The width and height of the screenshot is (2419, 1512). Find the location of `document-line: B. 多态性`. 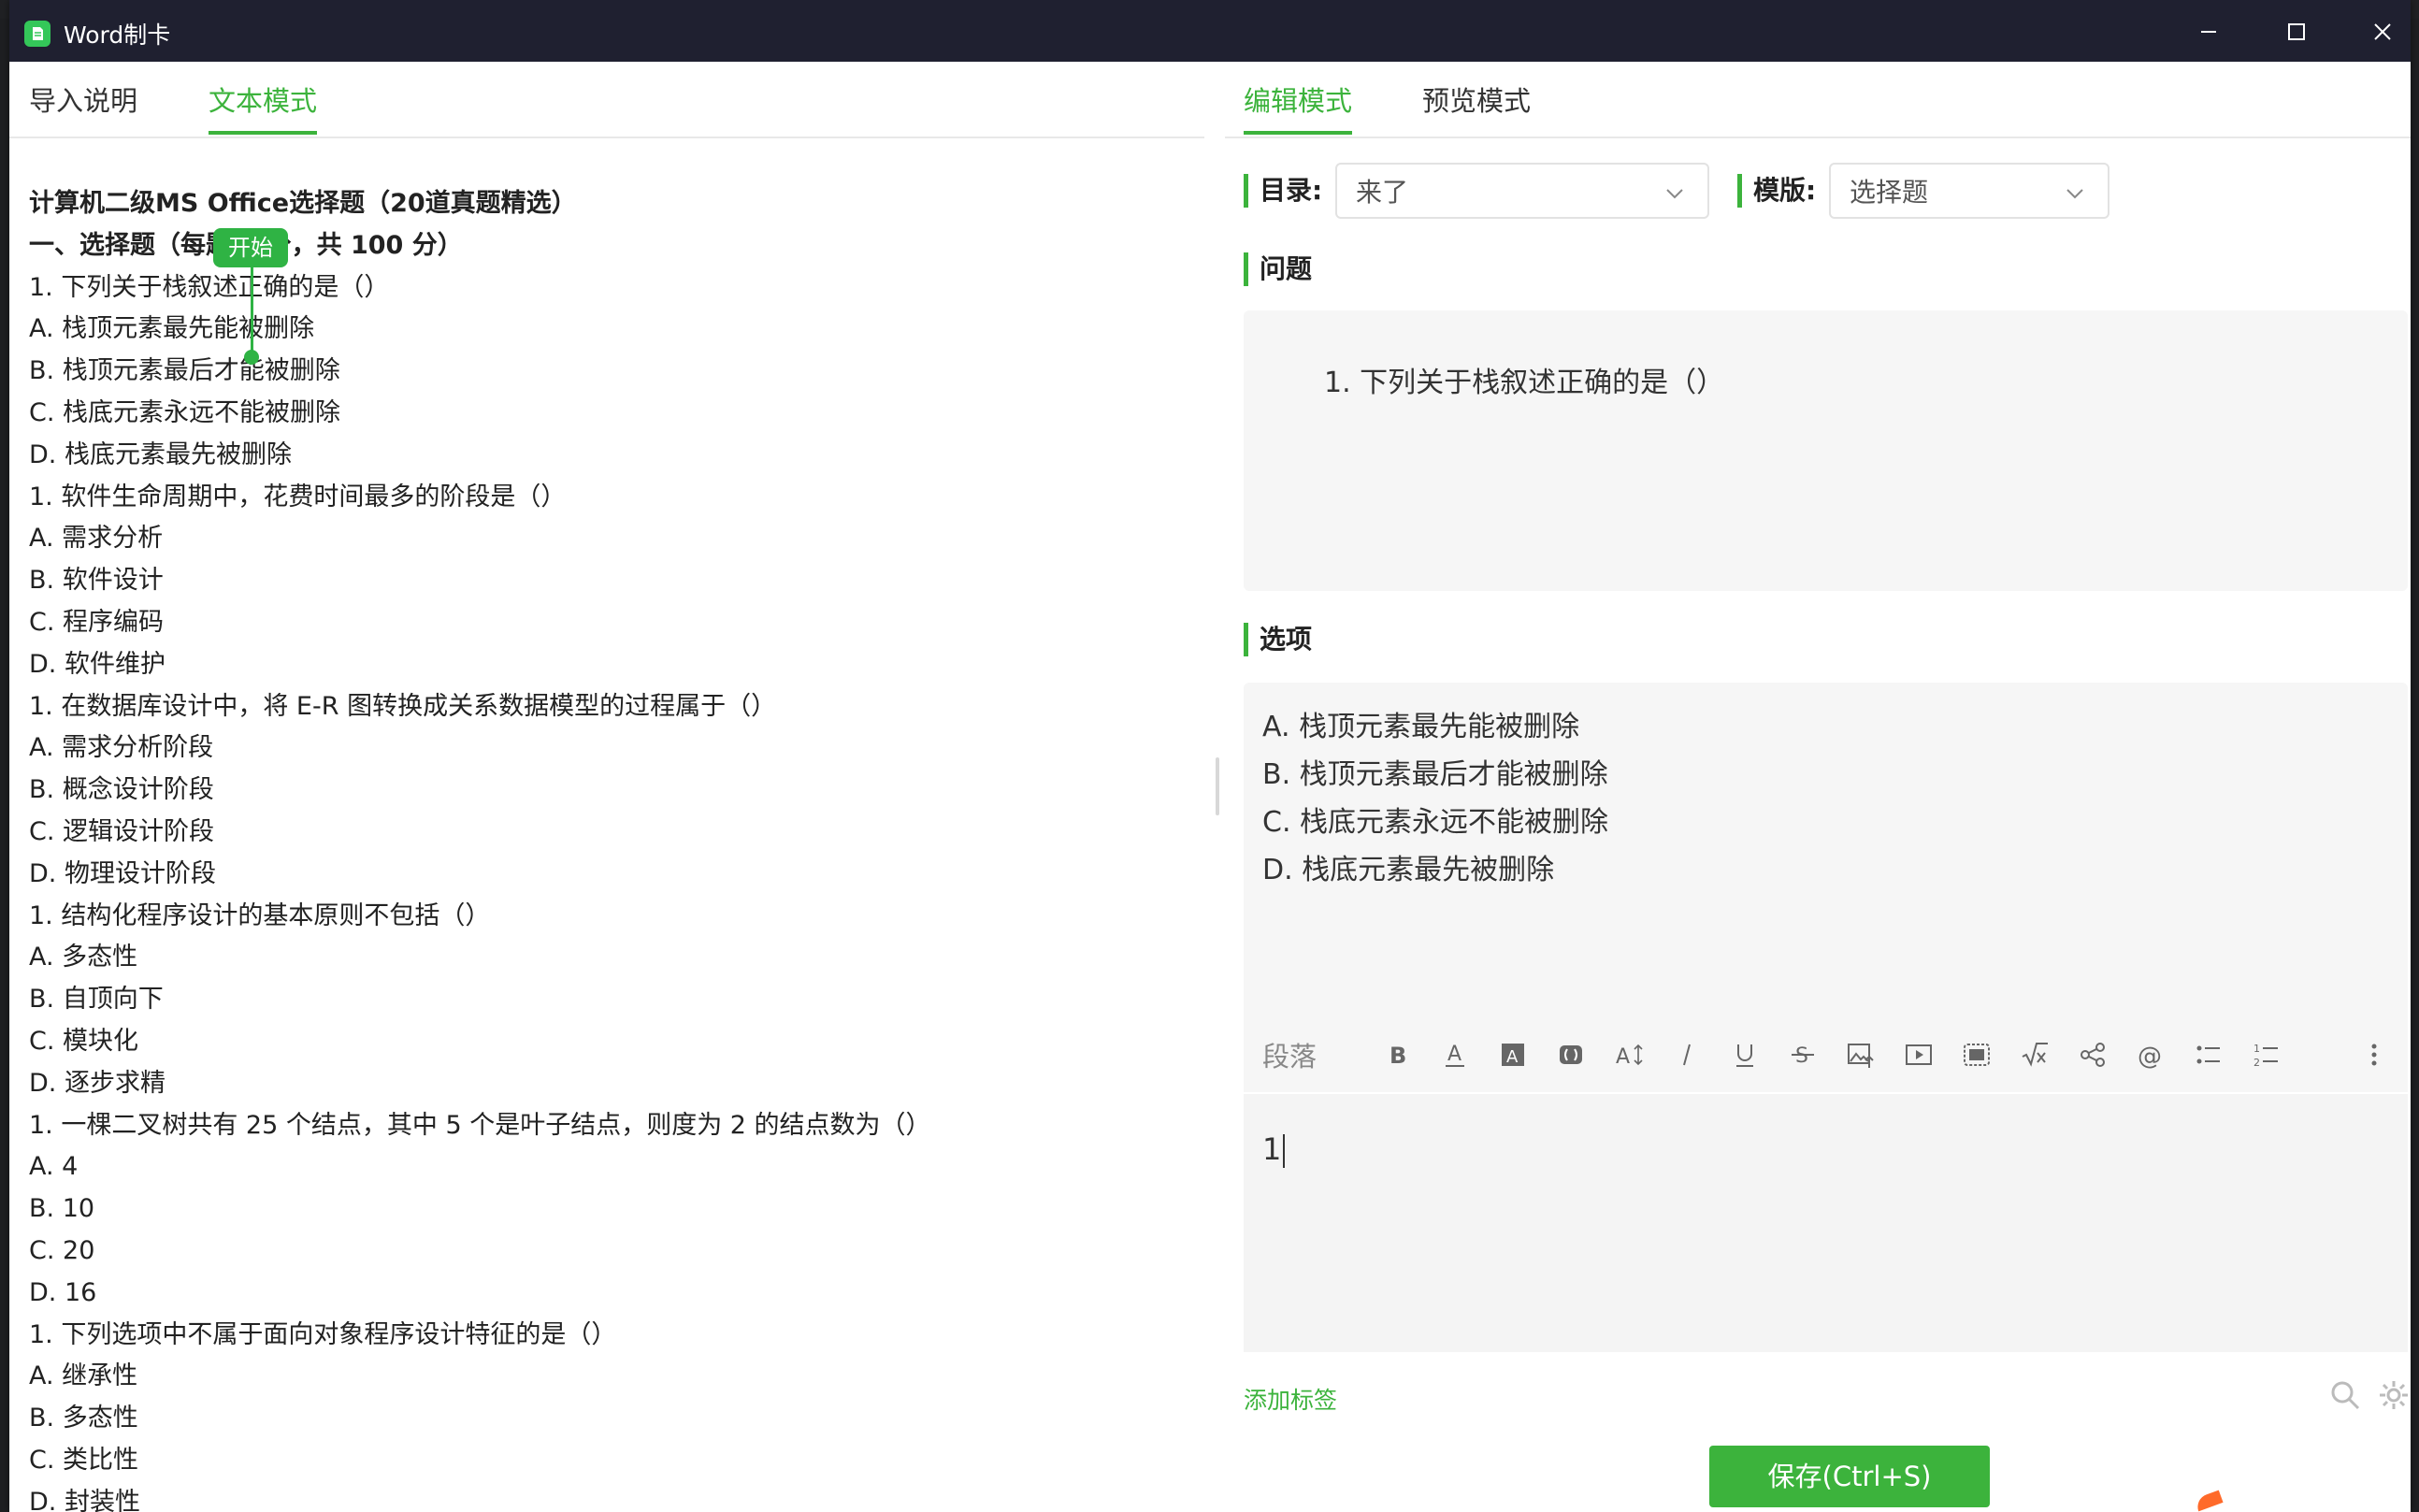

document-line: B. 多态性 is located at coordinates (83, 1418).